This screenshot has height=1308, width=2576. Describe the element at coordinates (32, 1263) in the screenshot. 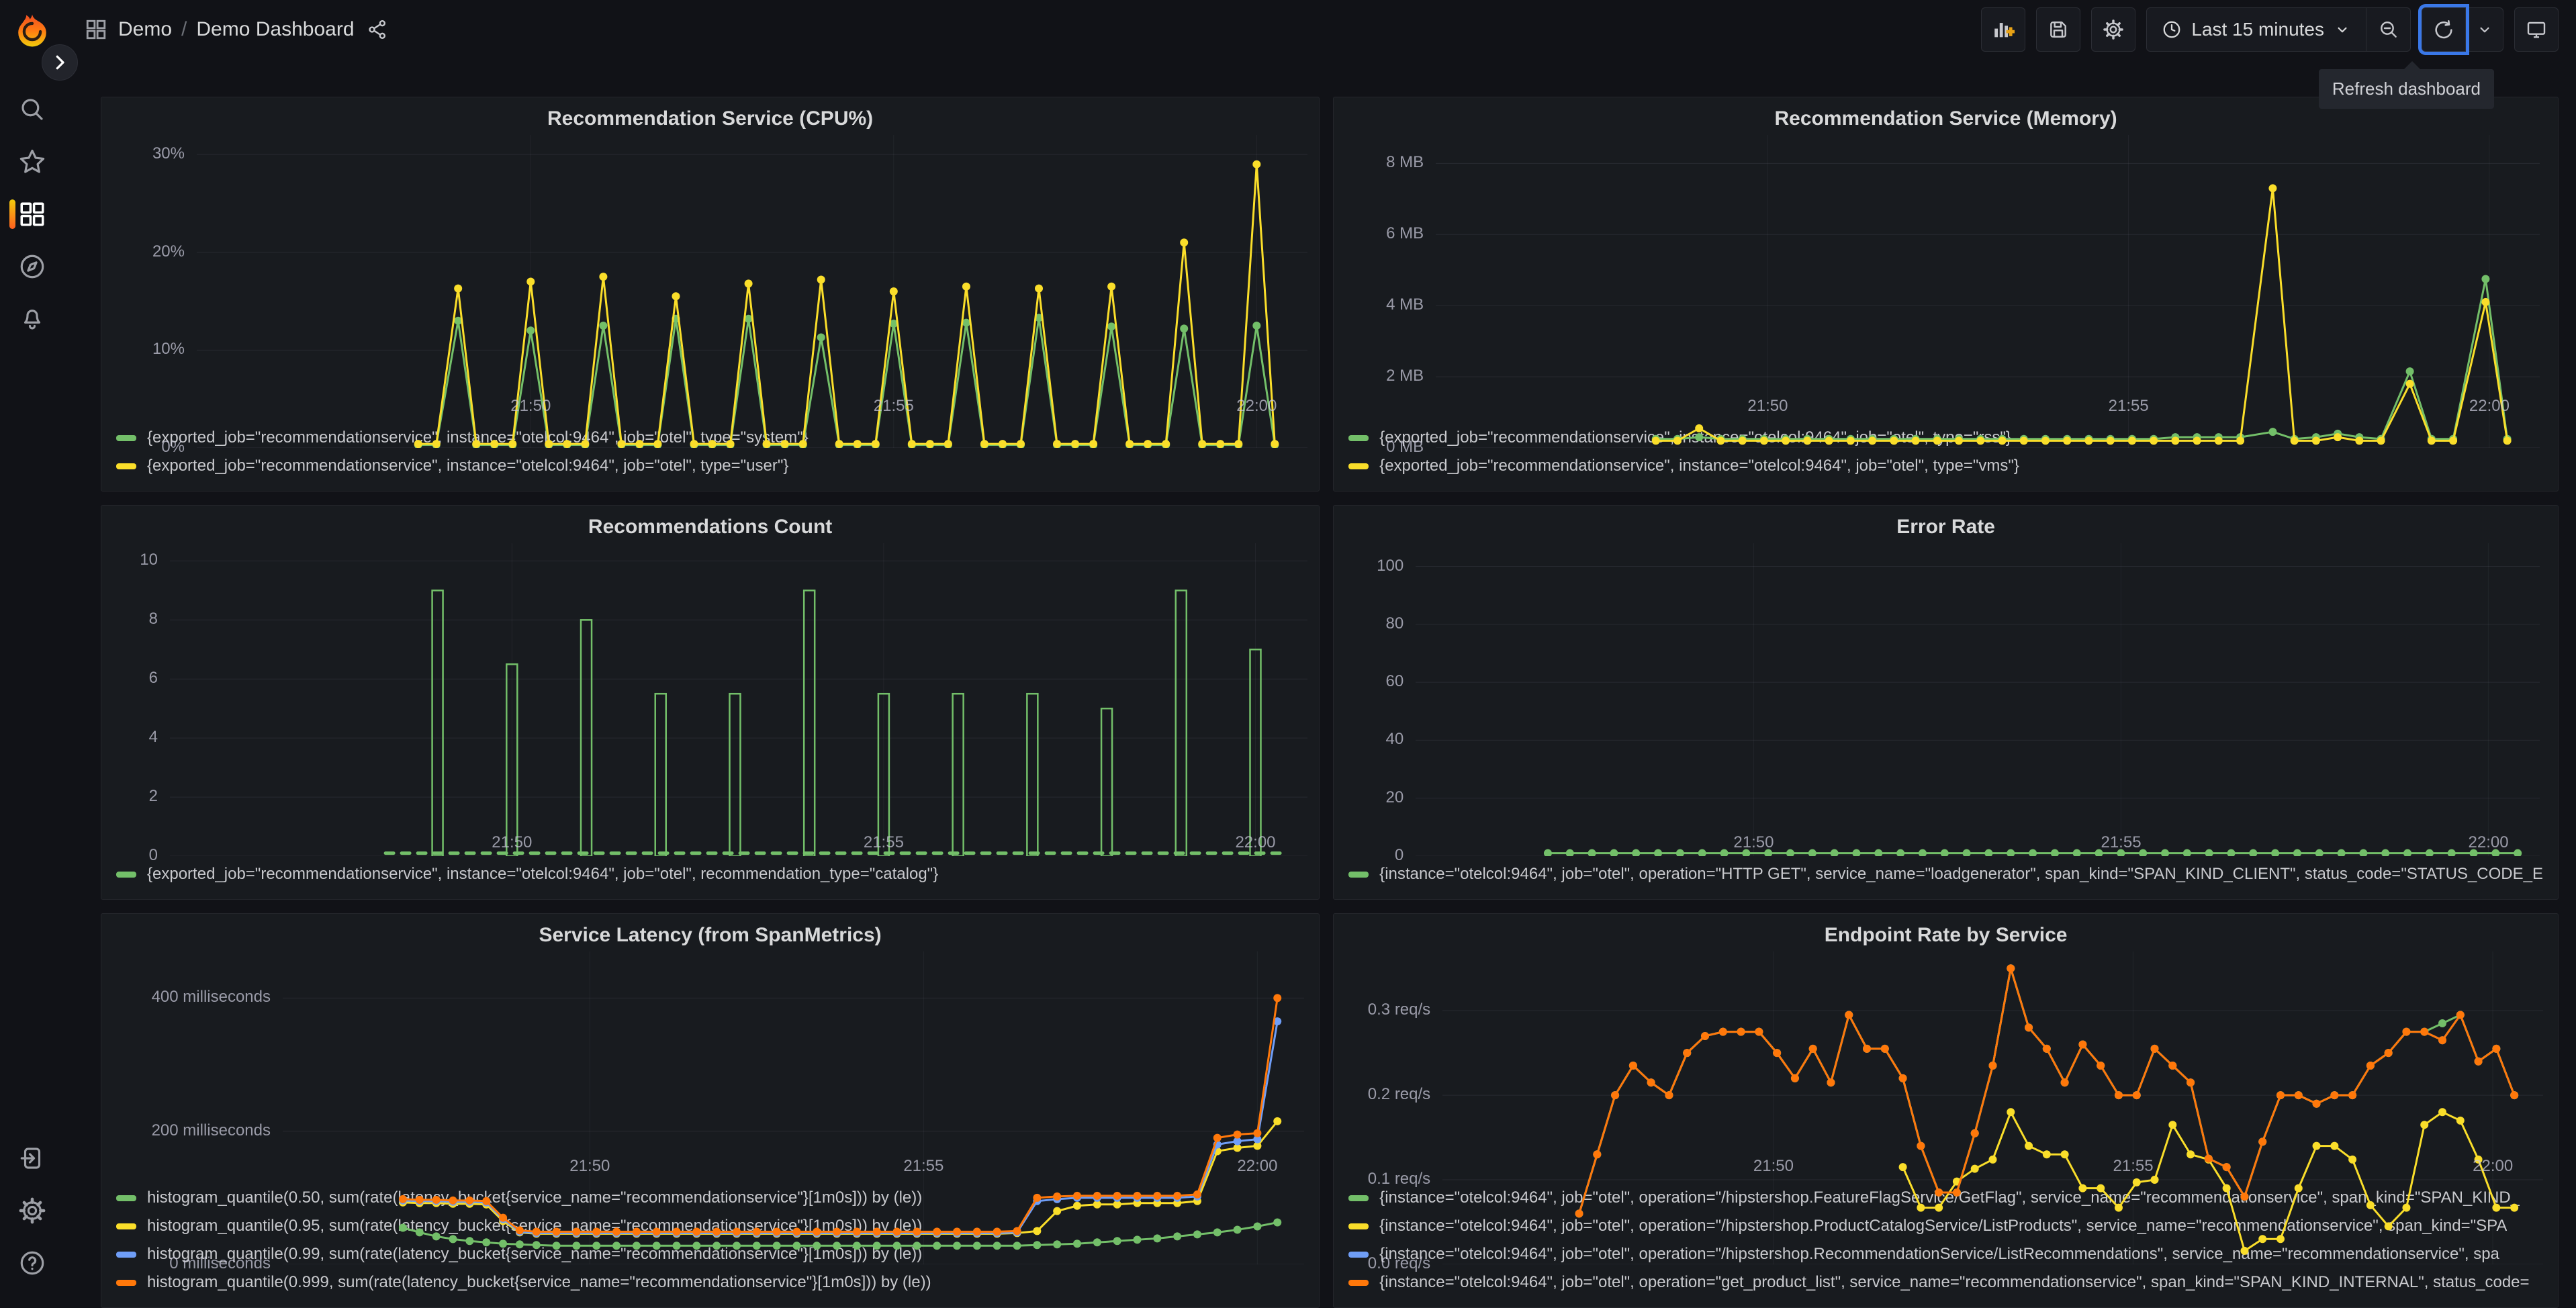

I see `sidebar-item-help` at that location.